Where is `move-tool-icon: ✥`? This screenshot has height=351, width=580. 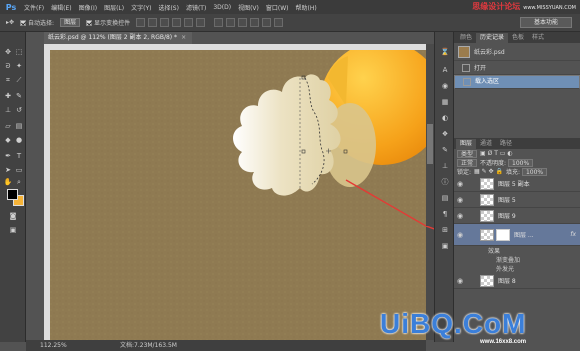 move-tool-icon: ✥ is located at coordinates (8, 52).